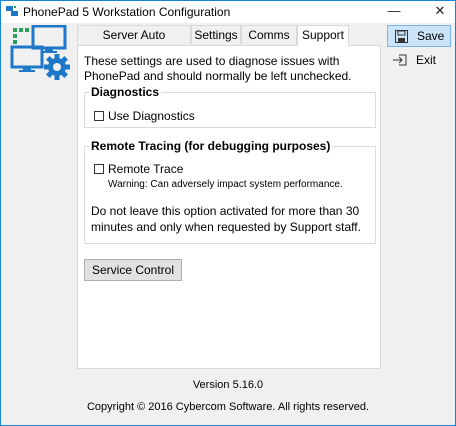 Image resolution: width=456 pixels, height=426 pixels. Describe the element at coordinates (440, 12) in the screenshot. I see `close-button: ✕` at that location.